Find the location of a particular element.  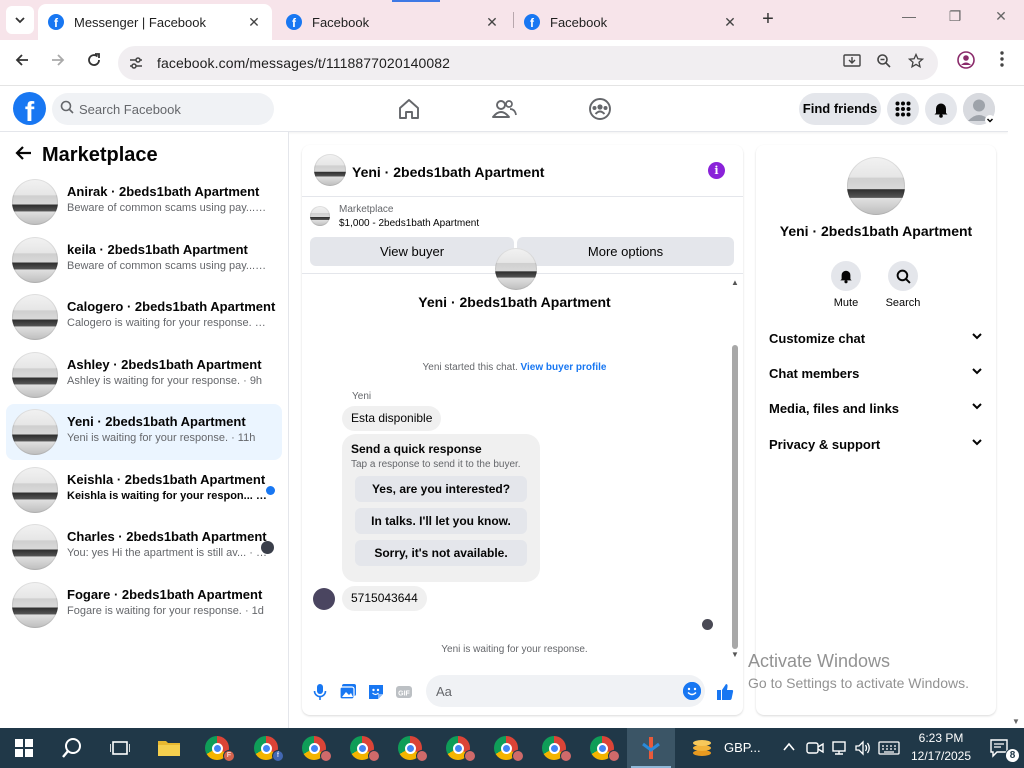

view-buyer-profile-link: View buyer profile is located at coordinates (564, 367).